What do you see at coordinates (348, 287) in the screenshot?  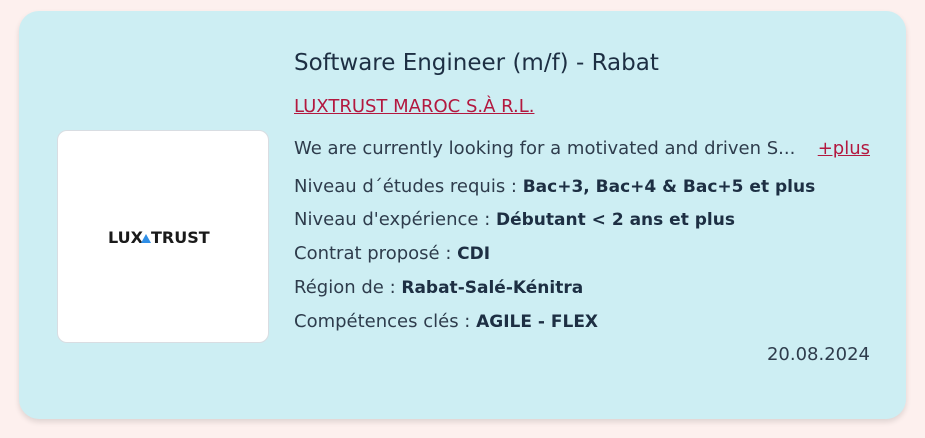 I see `detail-label: Région de :` at bounding box center [348, 287].